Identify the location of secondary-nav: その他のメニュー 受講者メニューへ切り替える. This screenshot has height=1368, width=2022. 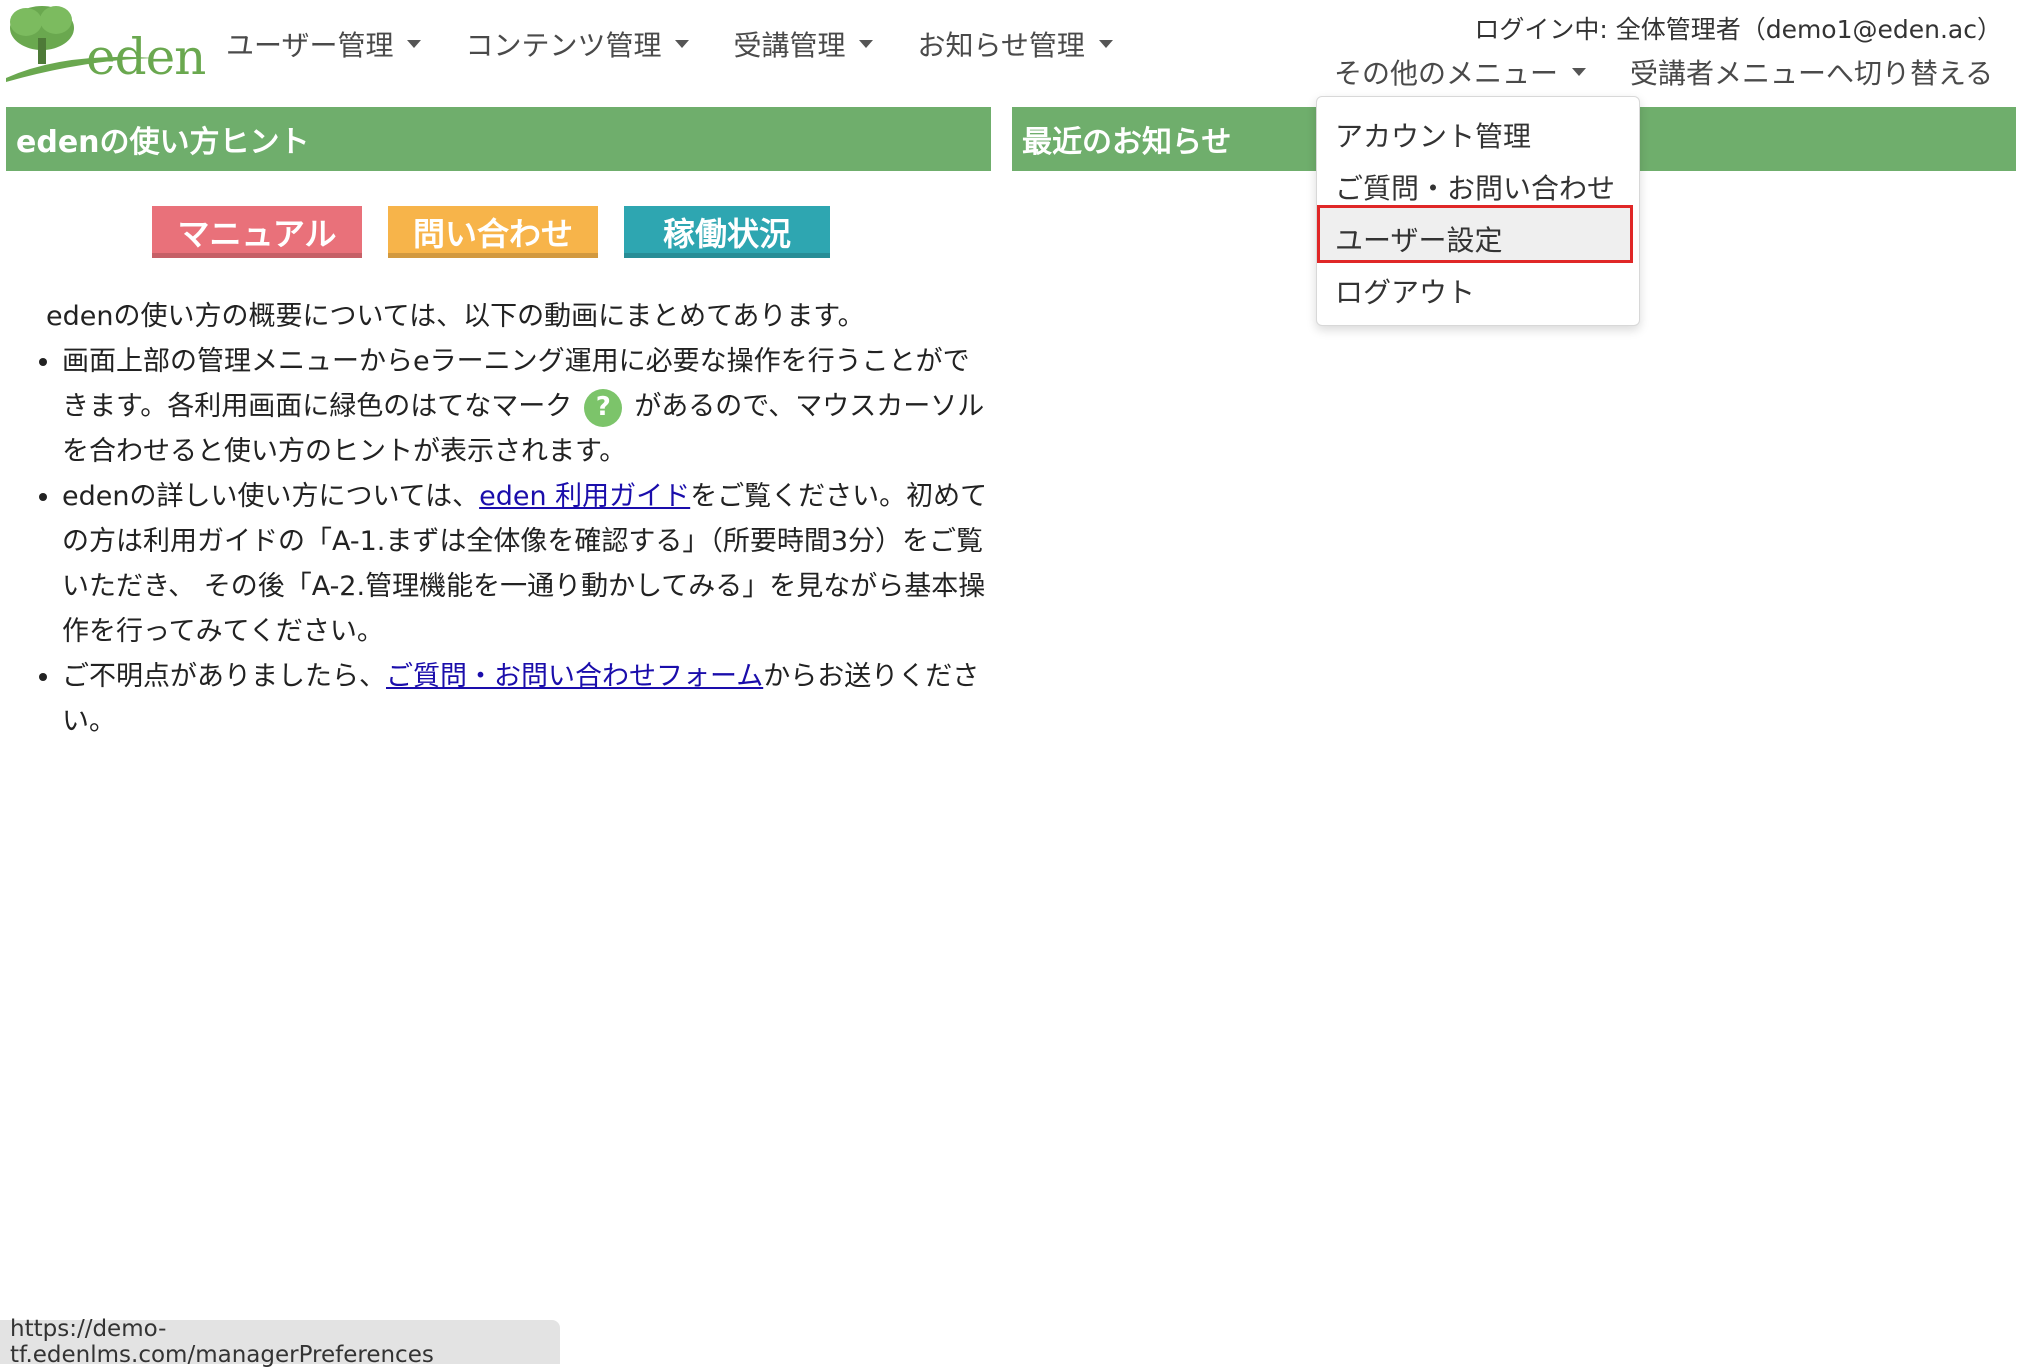
(1663, 72).